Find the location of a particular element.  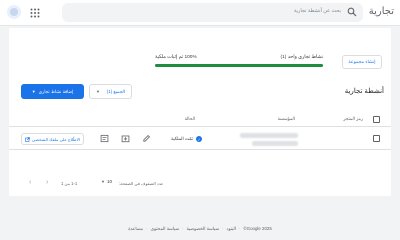

footer-link-terms: البنود is located at coordinates (231, 229).